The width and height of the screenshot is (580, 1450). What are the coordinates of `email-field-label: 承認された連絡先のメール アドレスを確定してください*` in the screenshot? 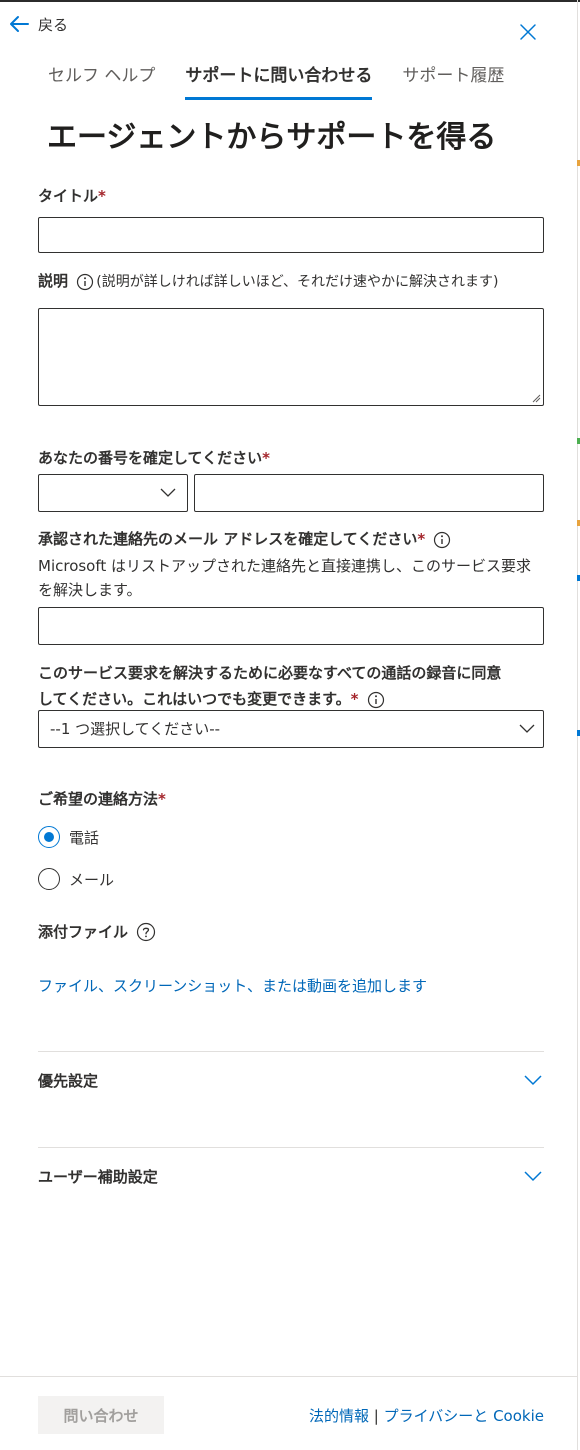 It's located at (245, 538).